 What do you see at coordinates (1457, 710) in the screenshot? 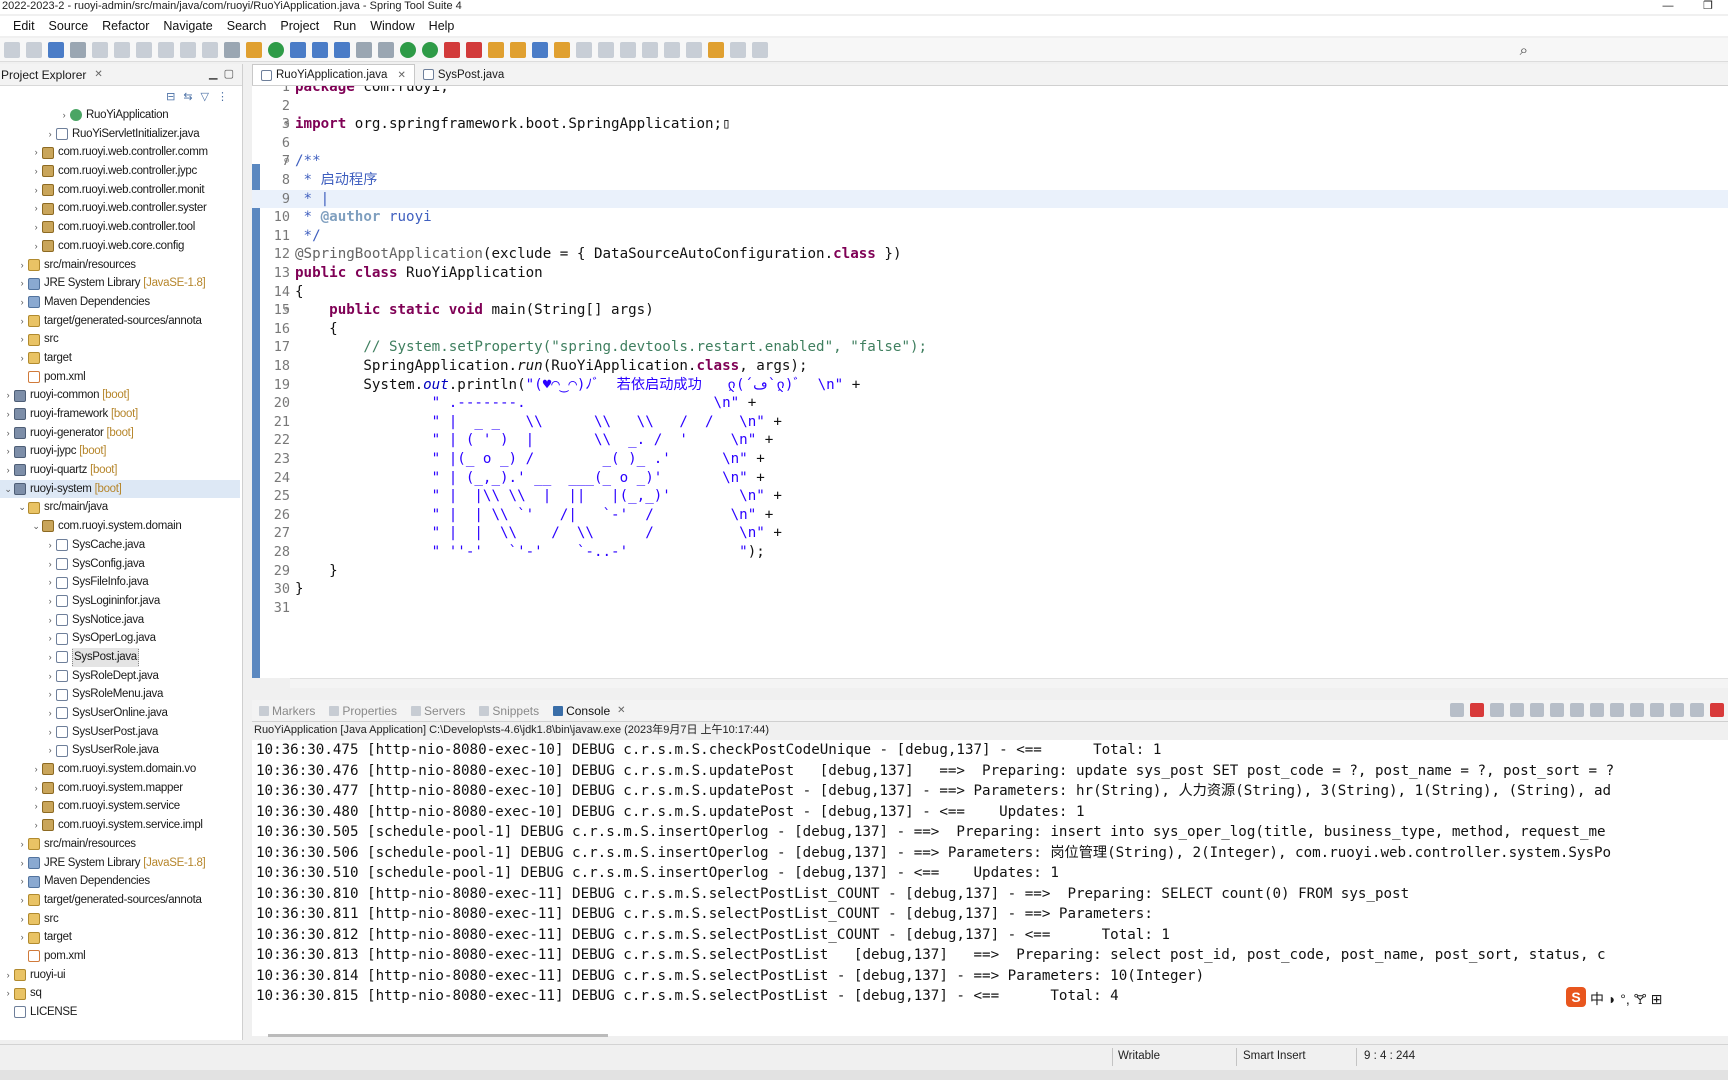
I see `pin-console-icon` at bounding box center [1457, 710].